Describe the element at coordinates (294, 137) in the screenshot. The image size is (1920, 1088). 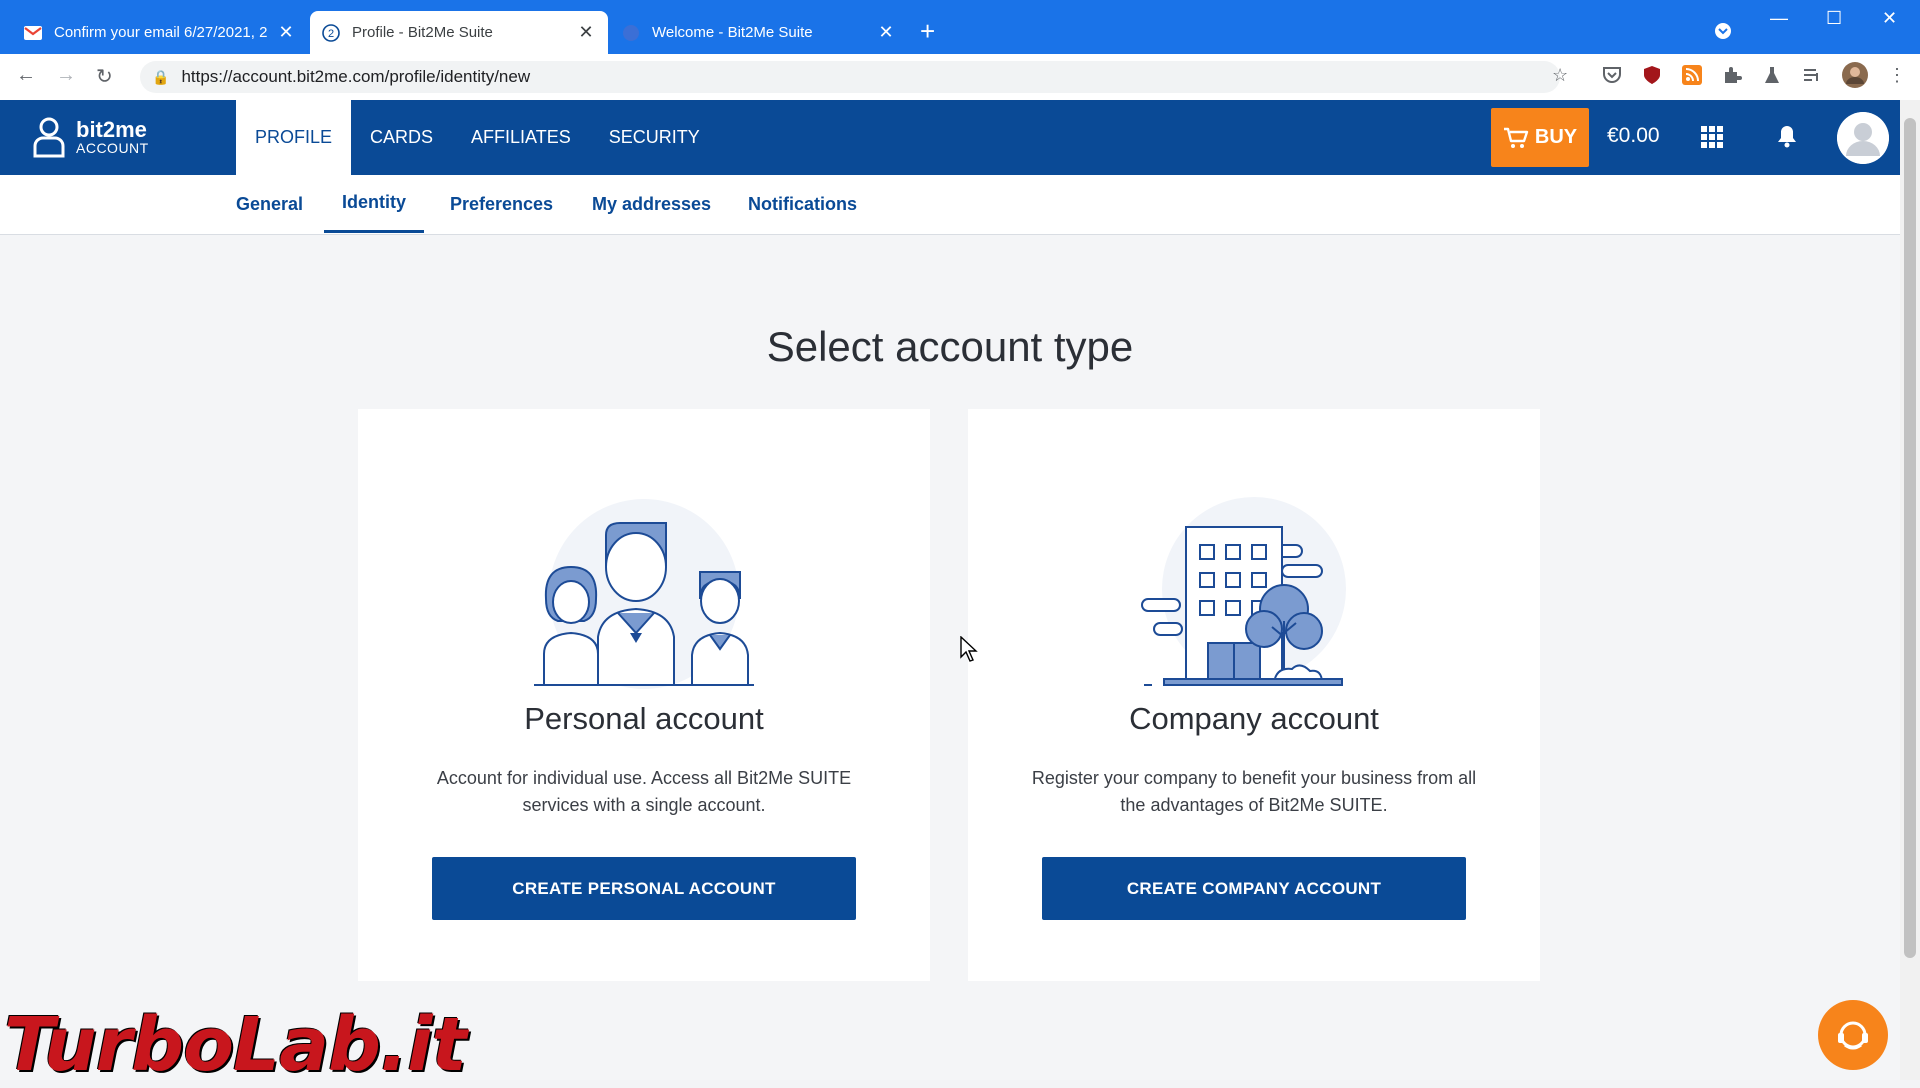
I see `nav-profile: PROFILE` at that location.